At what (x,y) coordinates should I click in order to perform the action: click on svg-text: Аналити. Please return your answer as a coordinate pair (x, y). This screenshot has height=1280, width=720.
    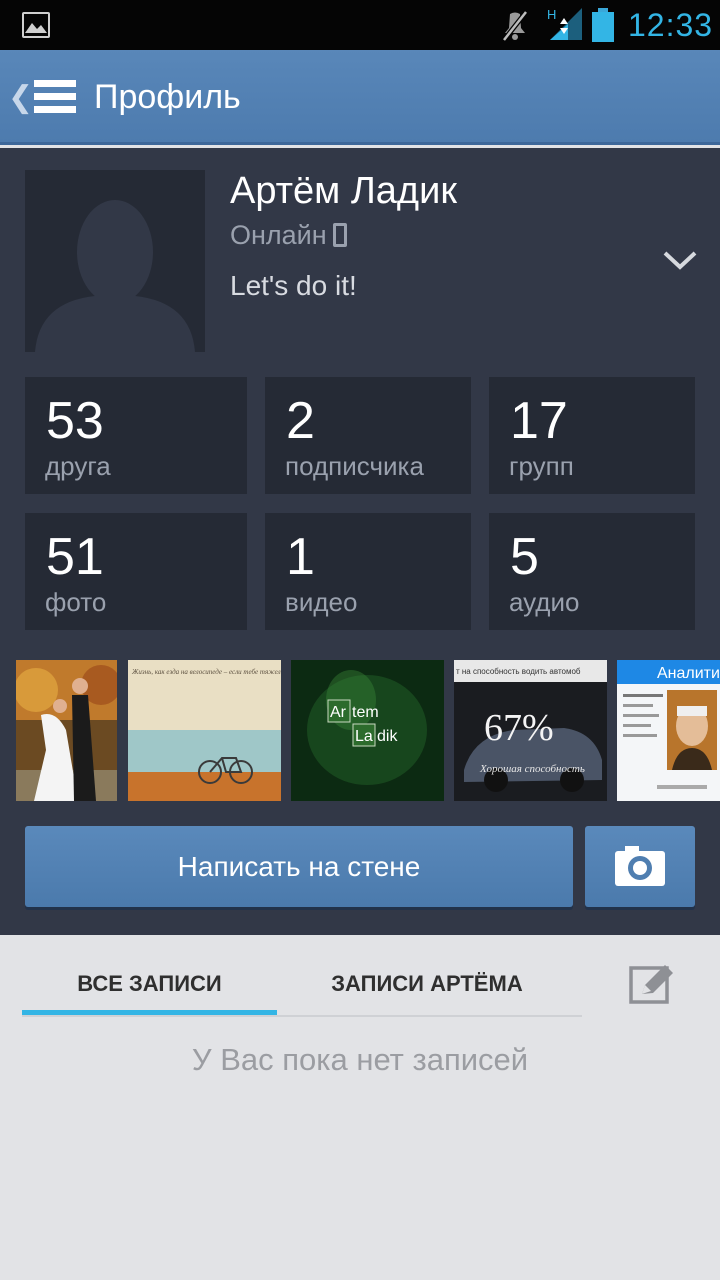
    Looking at the image, I should click on (688, 673).